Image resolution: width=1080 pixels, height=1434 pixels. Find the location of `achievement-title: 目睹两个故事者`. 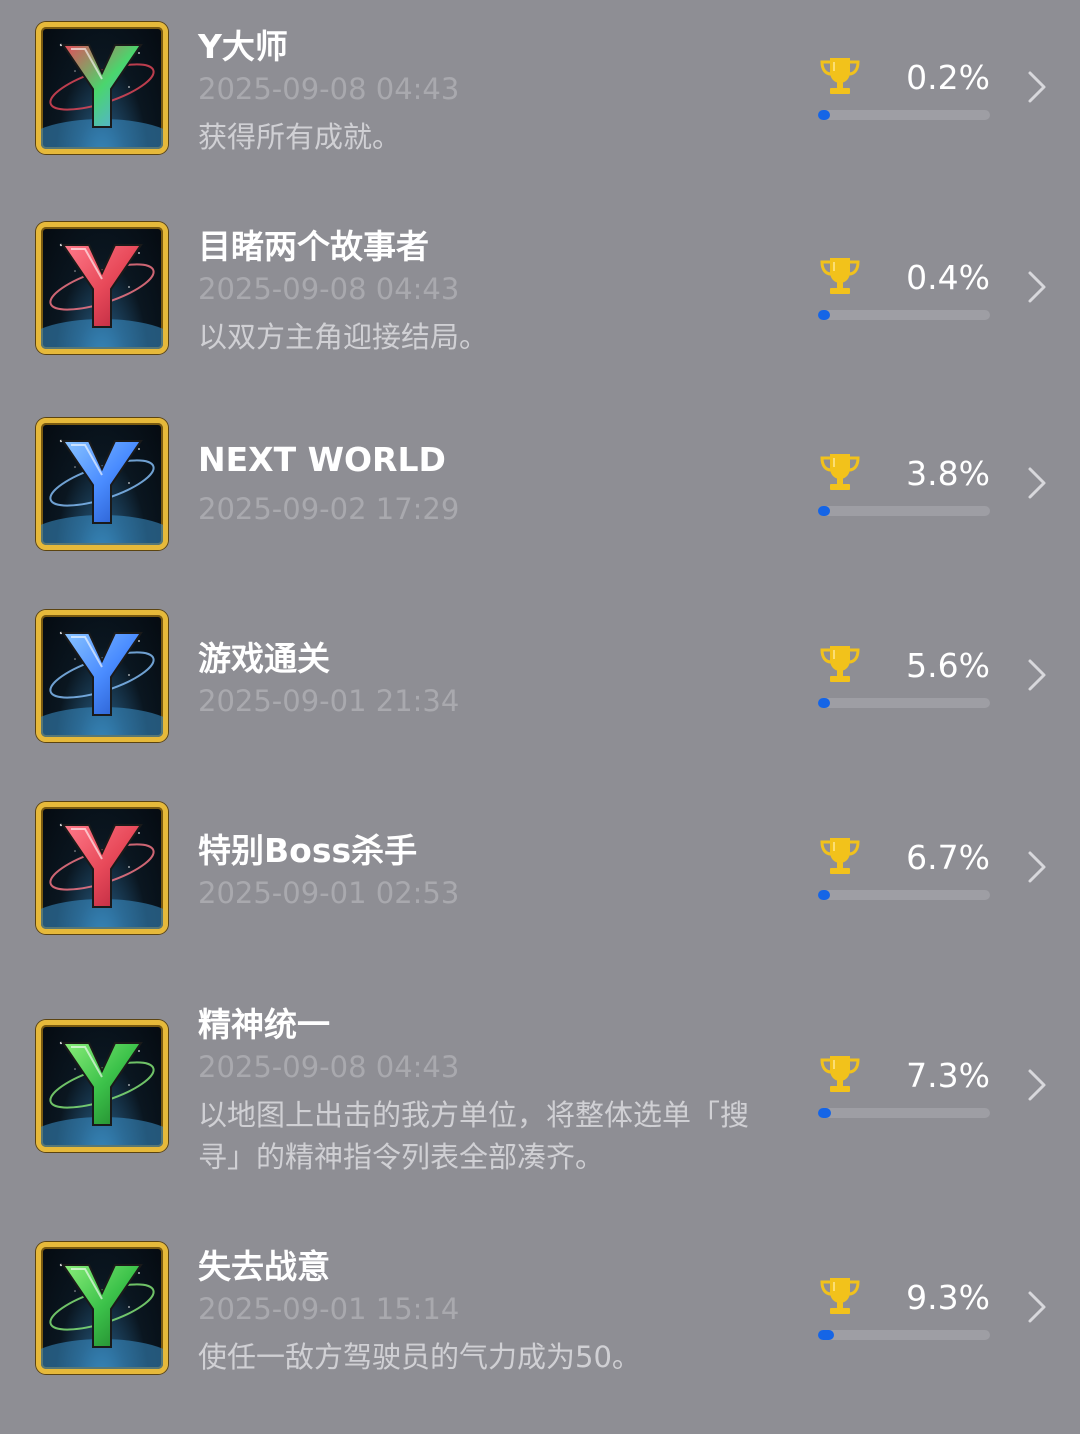

achievement-title: 目睹两个故事者 is located at coordinates (313, 246).